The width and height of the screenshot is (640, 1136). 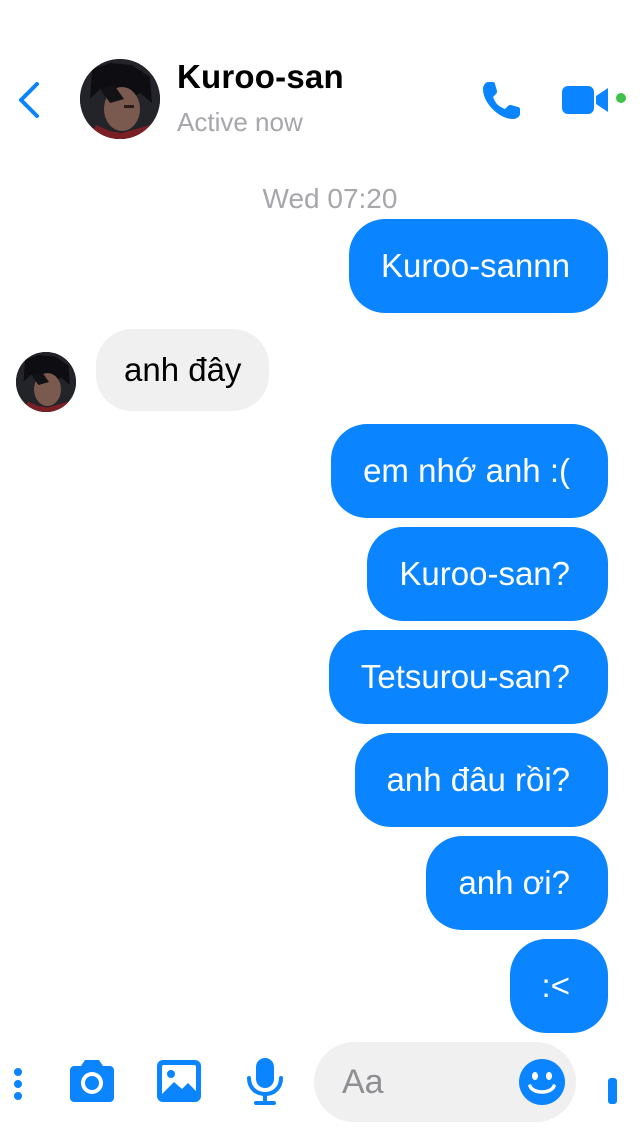 I want to click on phone-icon, so click(x=501, y=100).